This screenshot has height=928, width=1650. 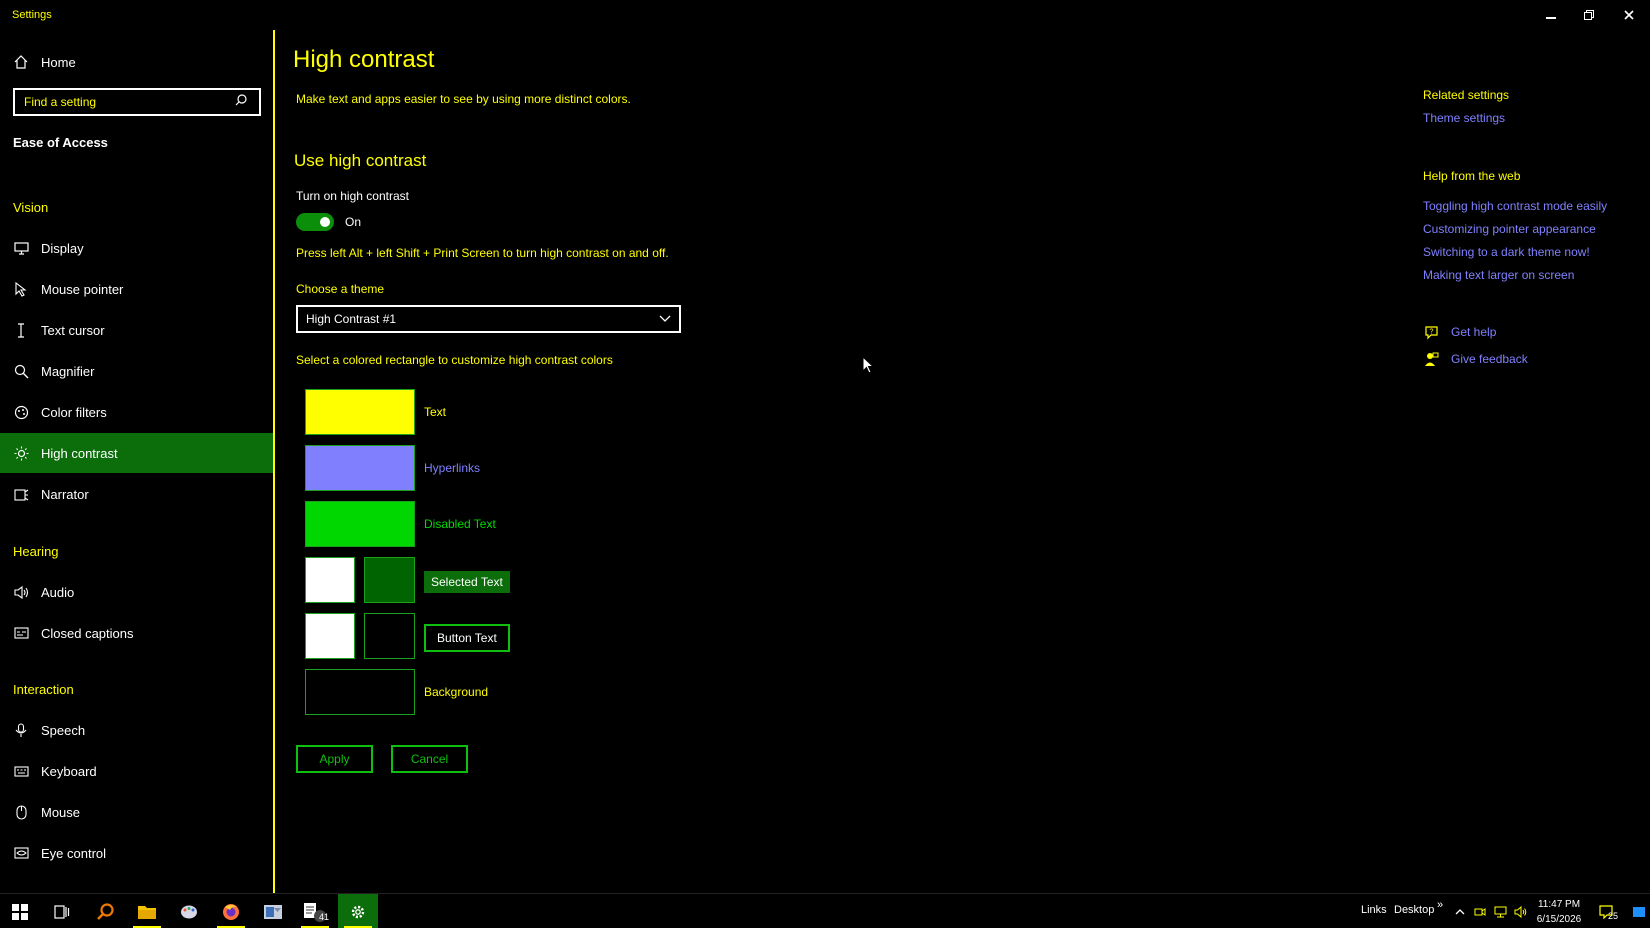 What do you see at coordinates (21, 412) in the screenshot?
I see `color-filters-icon` at bounding box center [21, 412].